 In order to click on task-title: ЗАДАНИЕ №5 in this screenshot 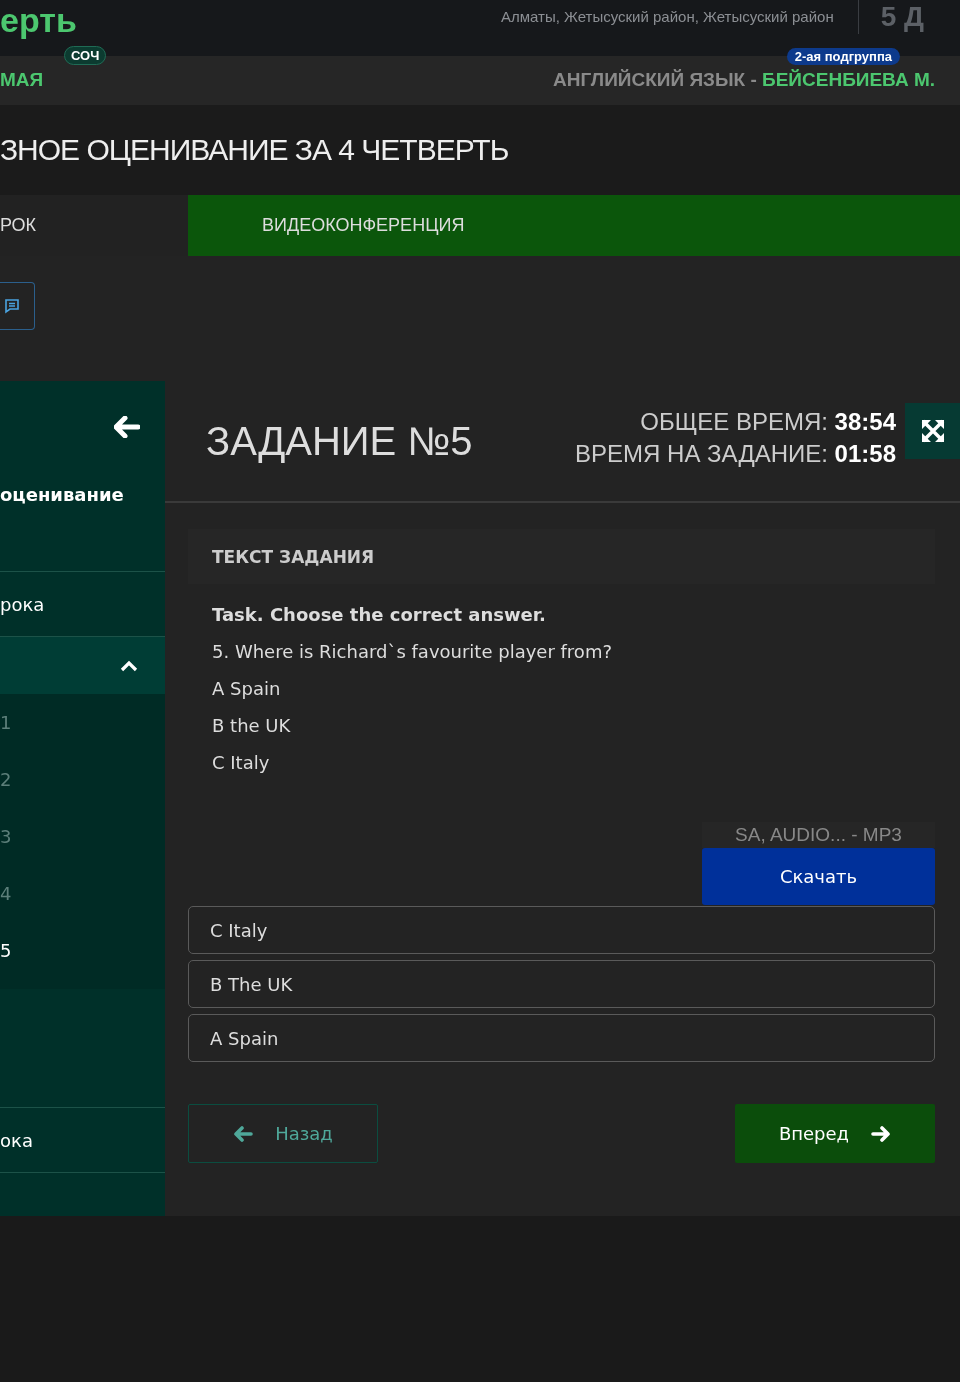, I will do `click(340, 441)`.